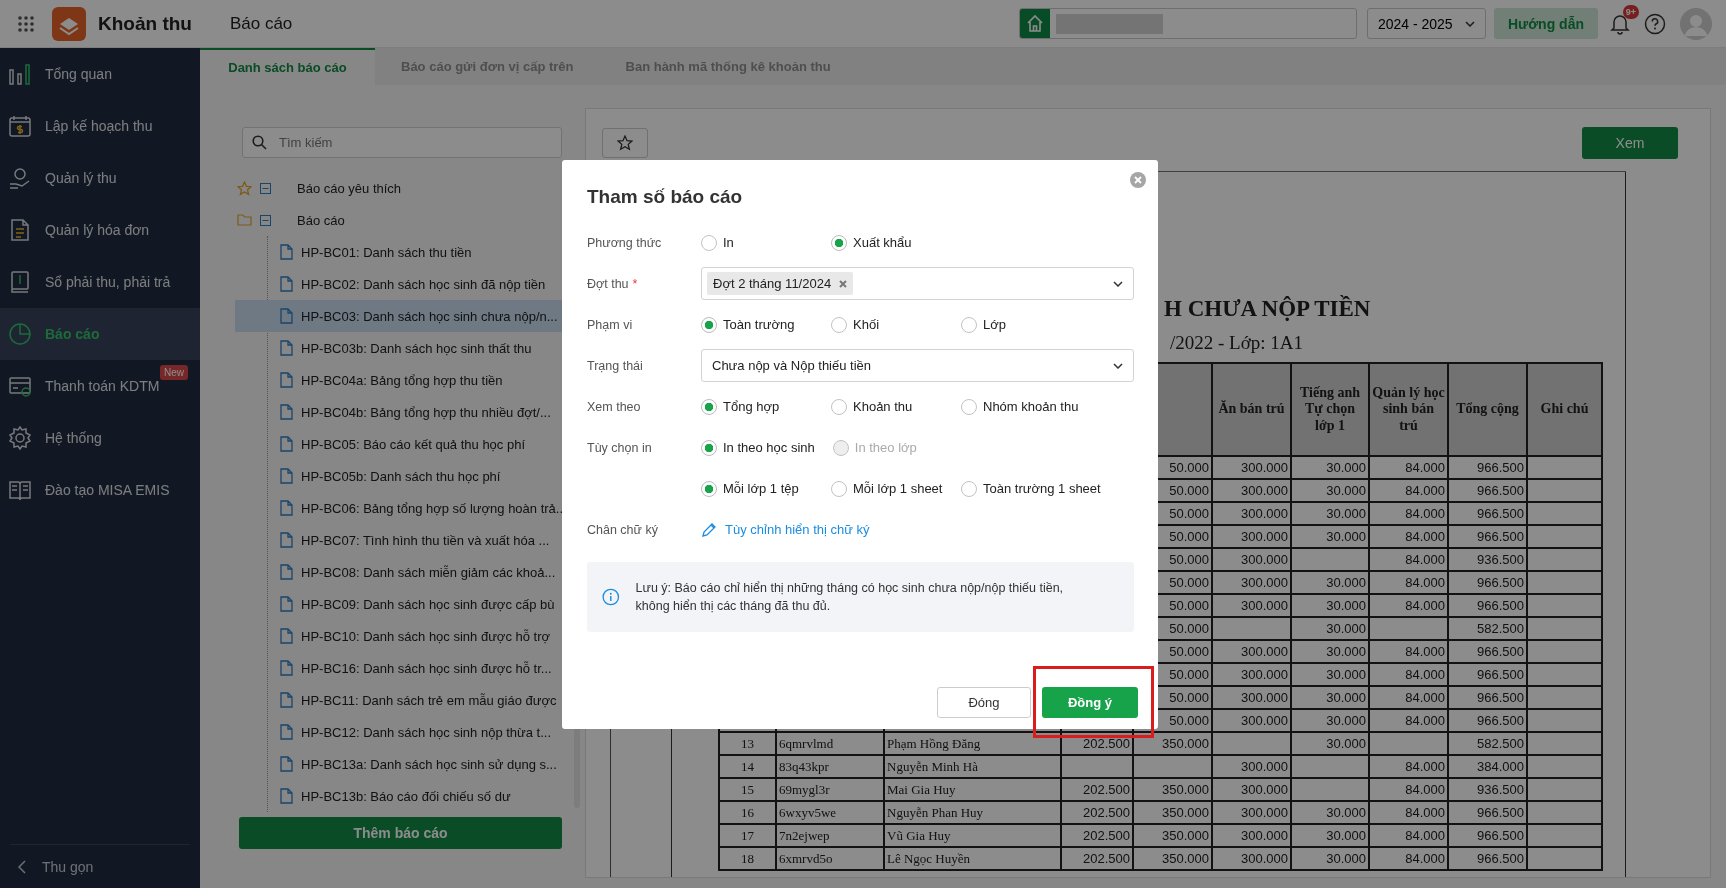 The height and width of the screenshot is (888, 1726). Describe the element at coordinates (757, 242) in the screenshot. I see `radio-option: In` at that location.